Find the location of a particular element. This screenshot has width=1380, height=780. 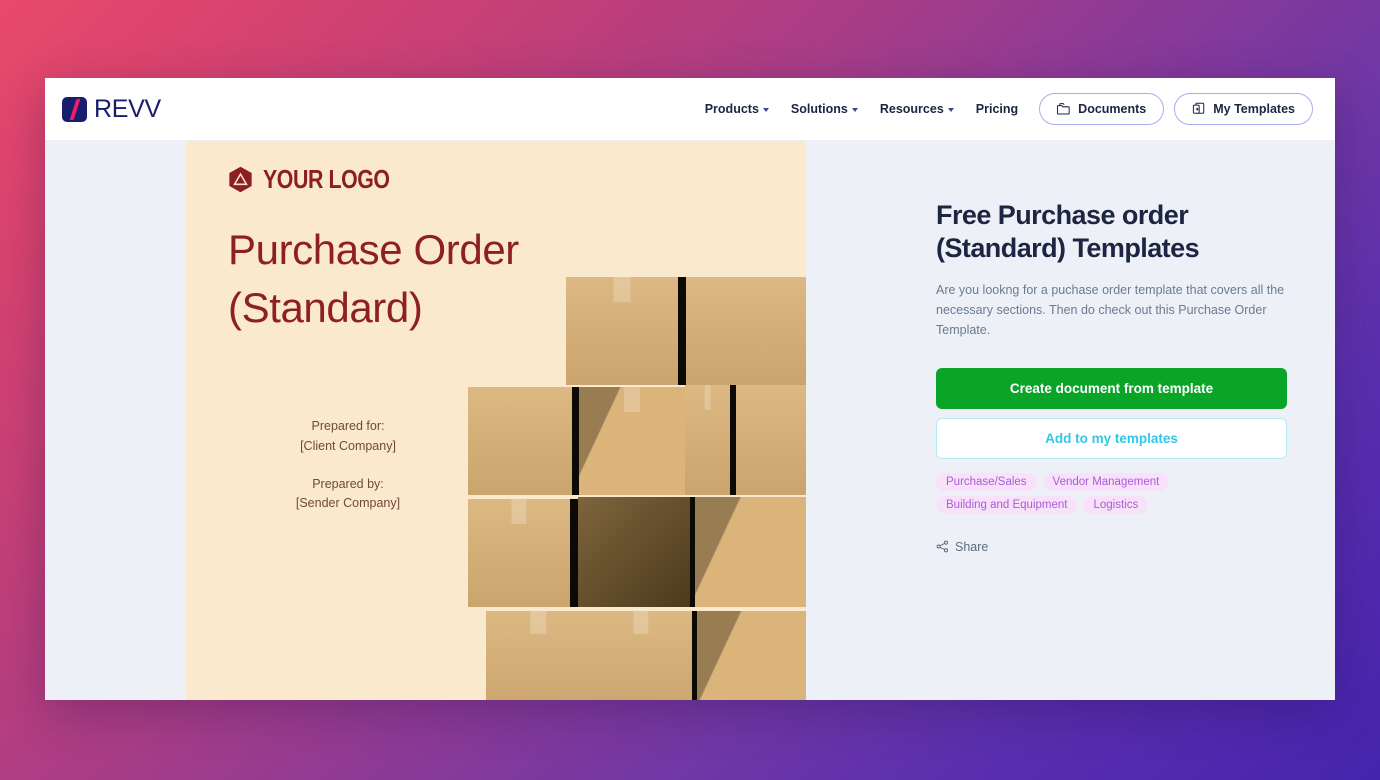

tag-vendor-management: Vendor Management is located at coordinates (1106, 481).